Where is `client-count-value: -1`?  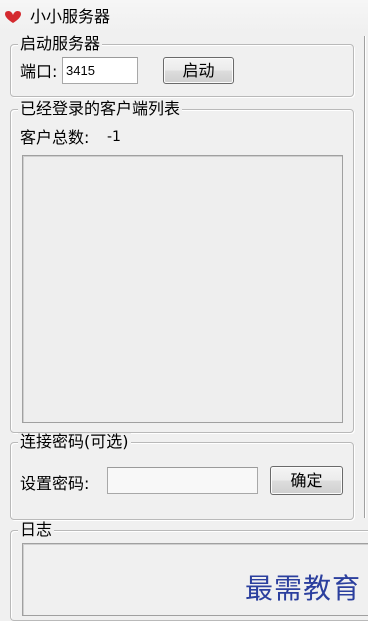 client-count-value: -1 is located at coordinates (114, 137).